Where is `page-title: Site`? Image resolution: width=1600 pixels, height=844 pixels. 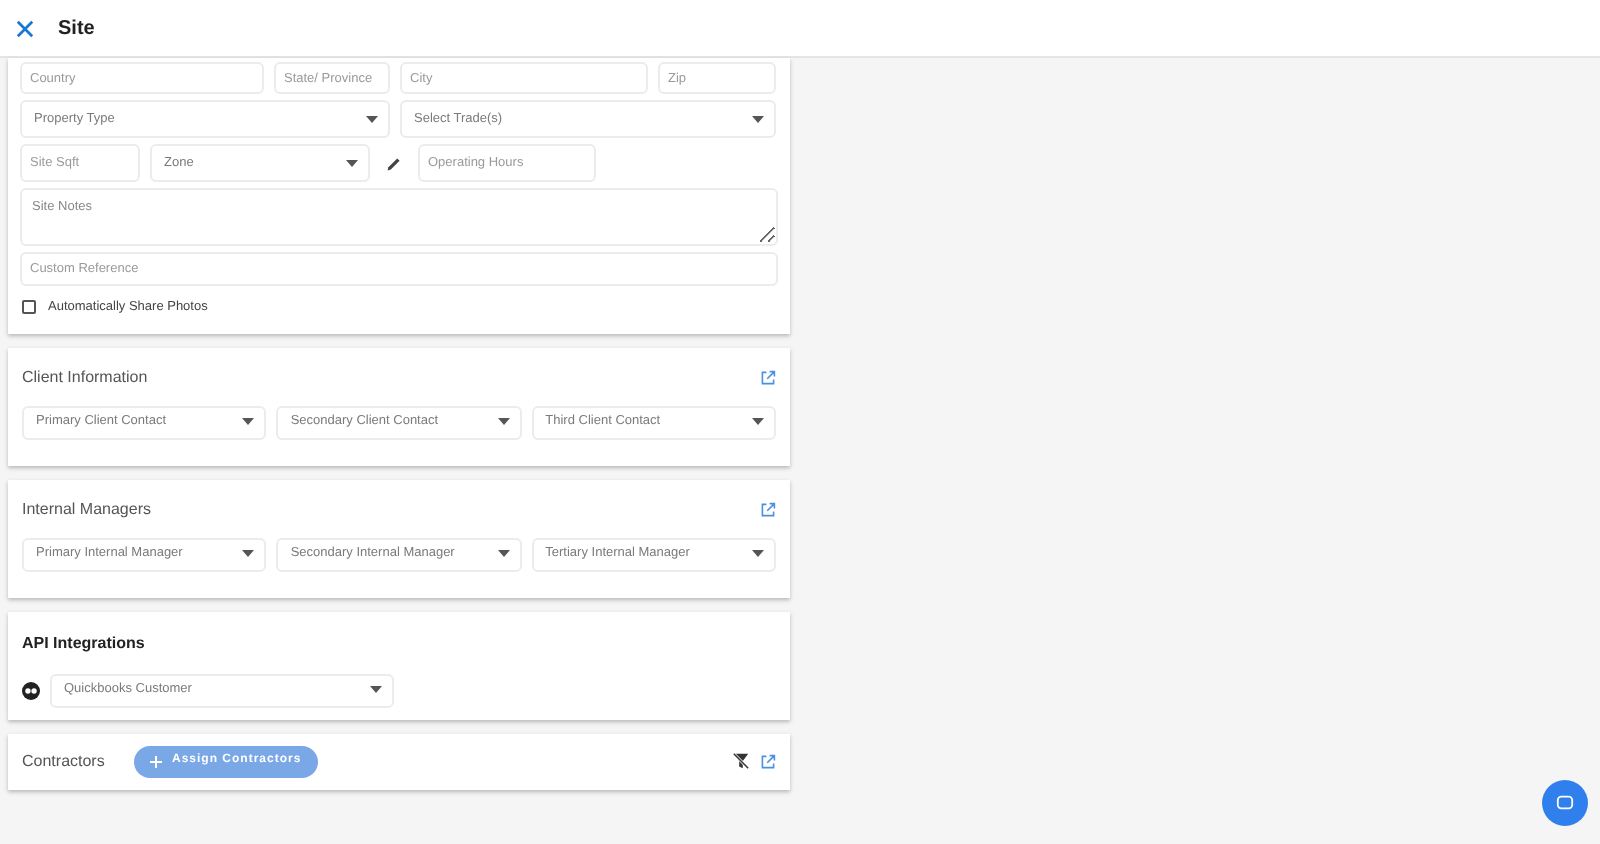 page-title: Site is located at coordinates (76, 29).